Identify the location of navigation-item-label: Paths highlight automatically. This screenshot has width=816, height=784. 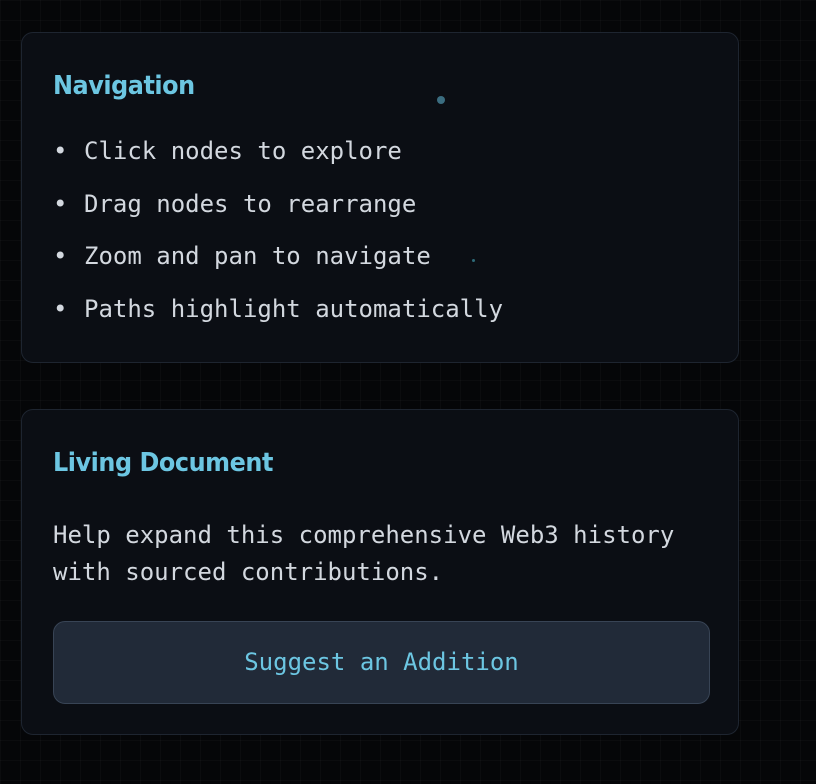
(294, 308).